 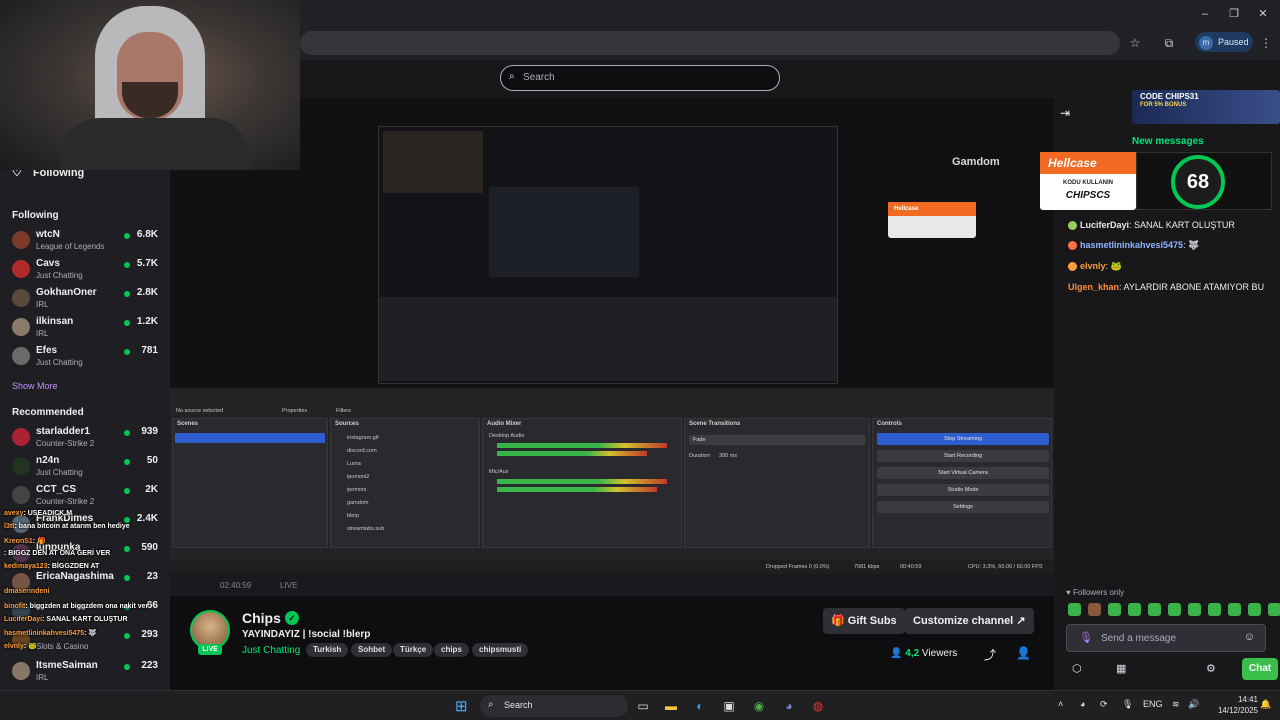 What do you see at coordinates (700, 706) in the screenshot?
I see `edge-icon: ◐` at bounding box center [700, 706].